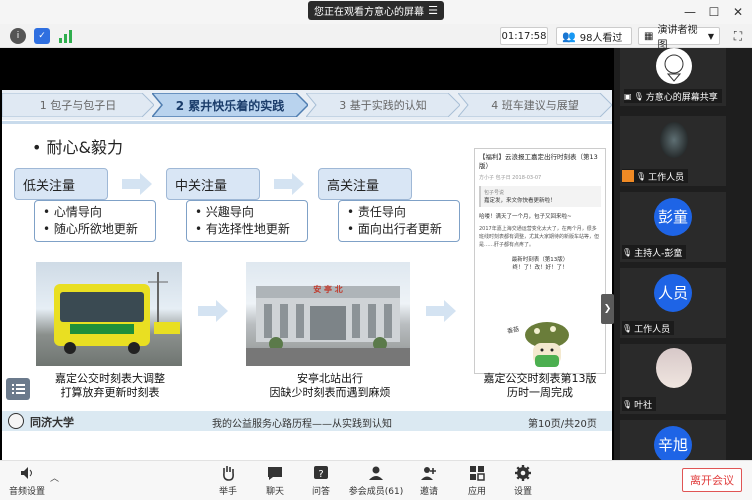  I want to click on user-icon, so click(628, 176).